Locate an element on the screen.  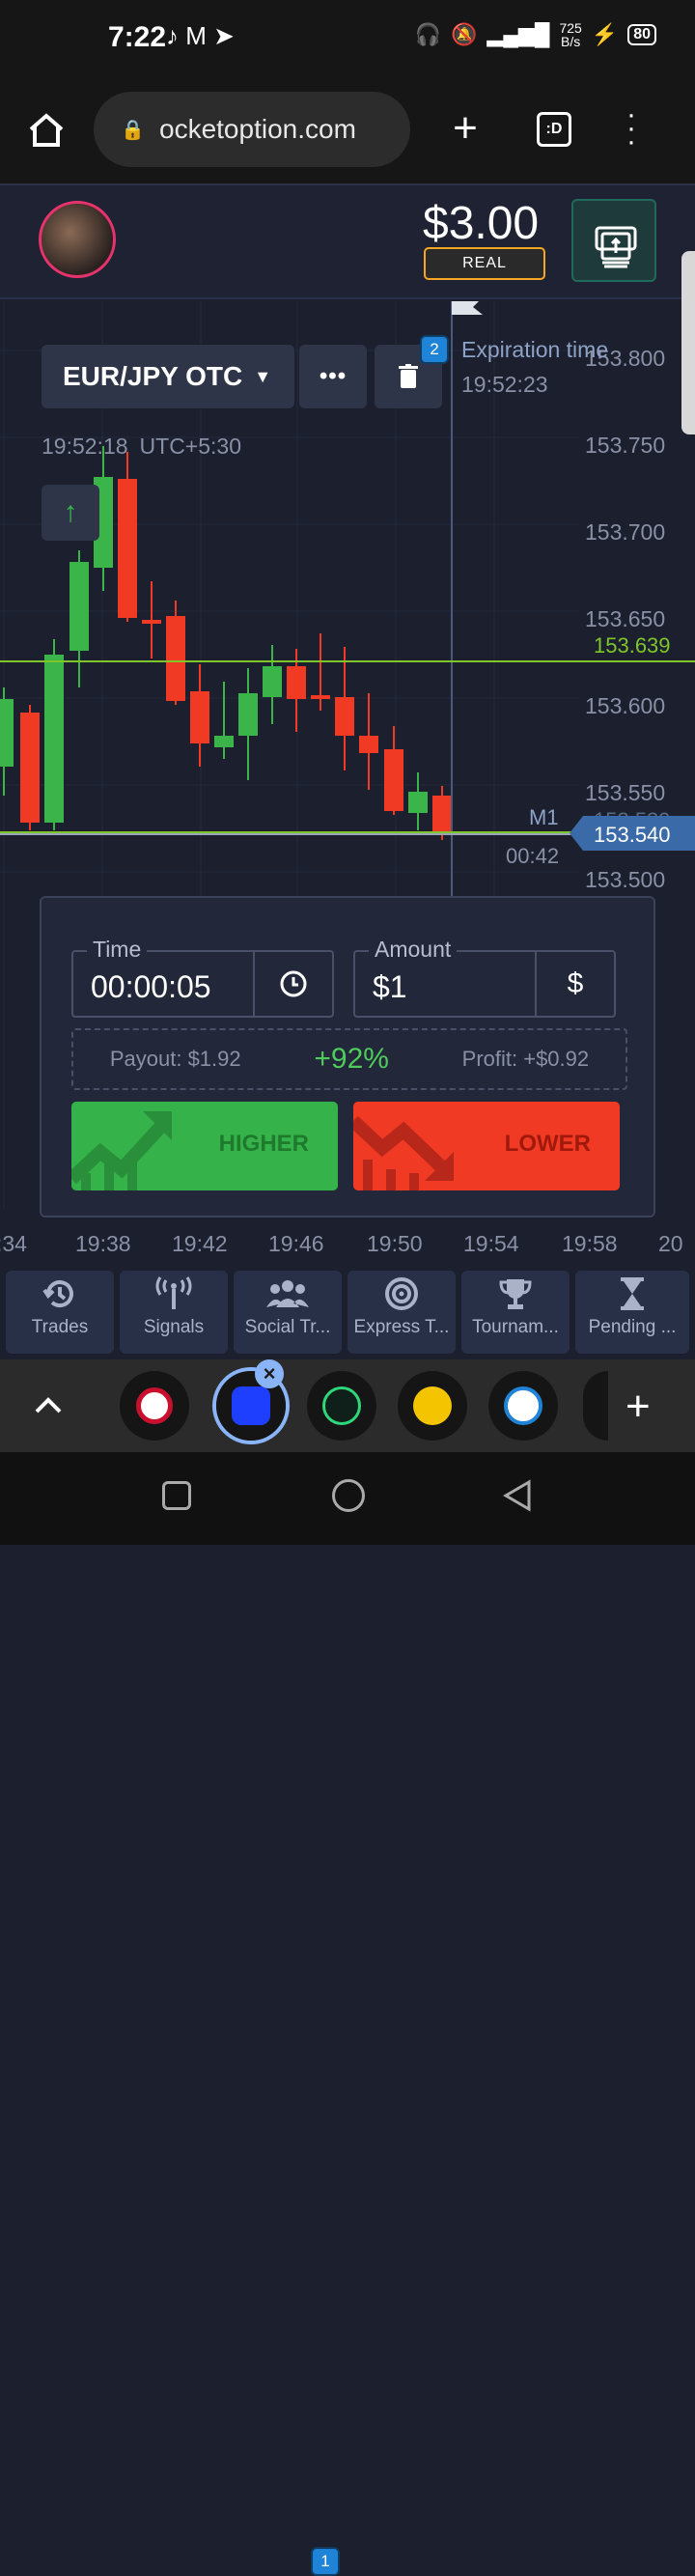
price-tick-label: 153.650 is located at coordinates (625, 619).